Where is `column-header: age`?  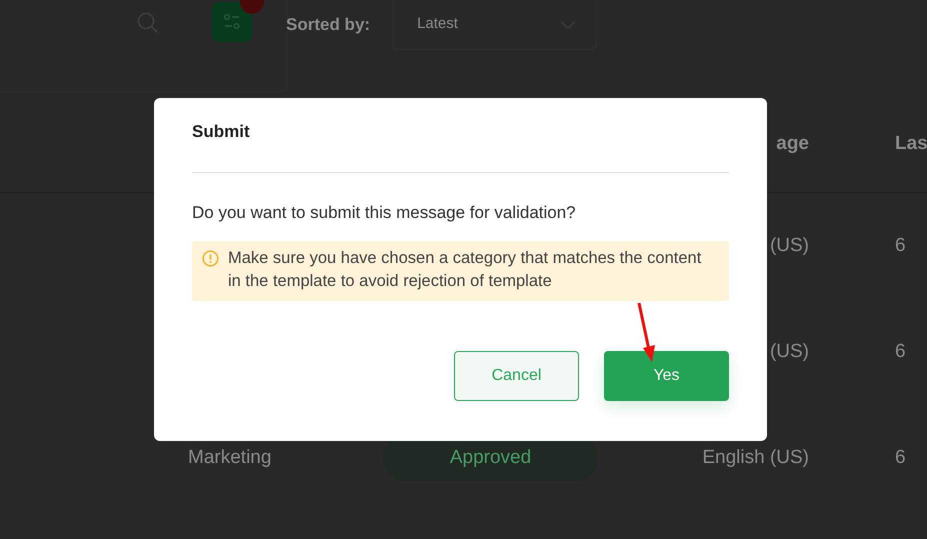
column-header: age is located at coordinates (792, 143).